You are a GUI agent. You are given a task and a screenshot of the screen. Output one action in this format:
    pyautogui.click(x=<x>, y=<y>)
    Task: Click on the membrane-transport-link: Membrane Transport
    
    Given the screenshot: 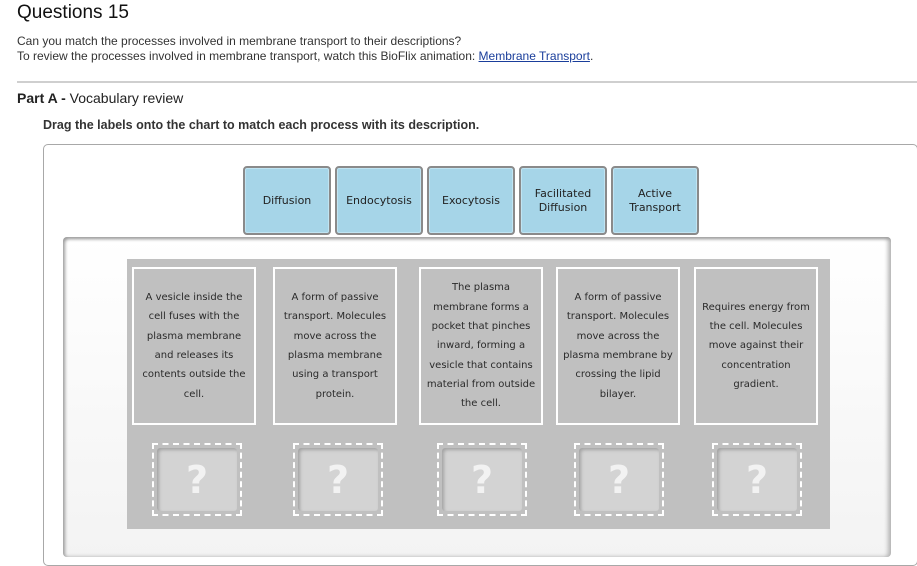 What is the action you would take?
    pyautogui.click(x=534, y=56)
    